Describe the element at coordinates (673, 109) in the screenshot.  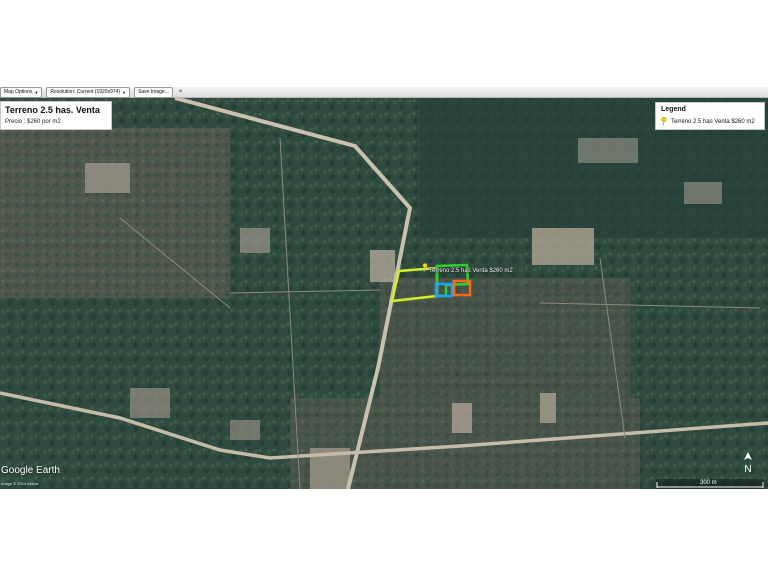
I see `legend-title: Legend` at that location.